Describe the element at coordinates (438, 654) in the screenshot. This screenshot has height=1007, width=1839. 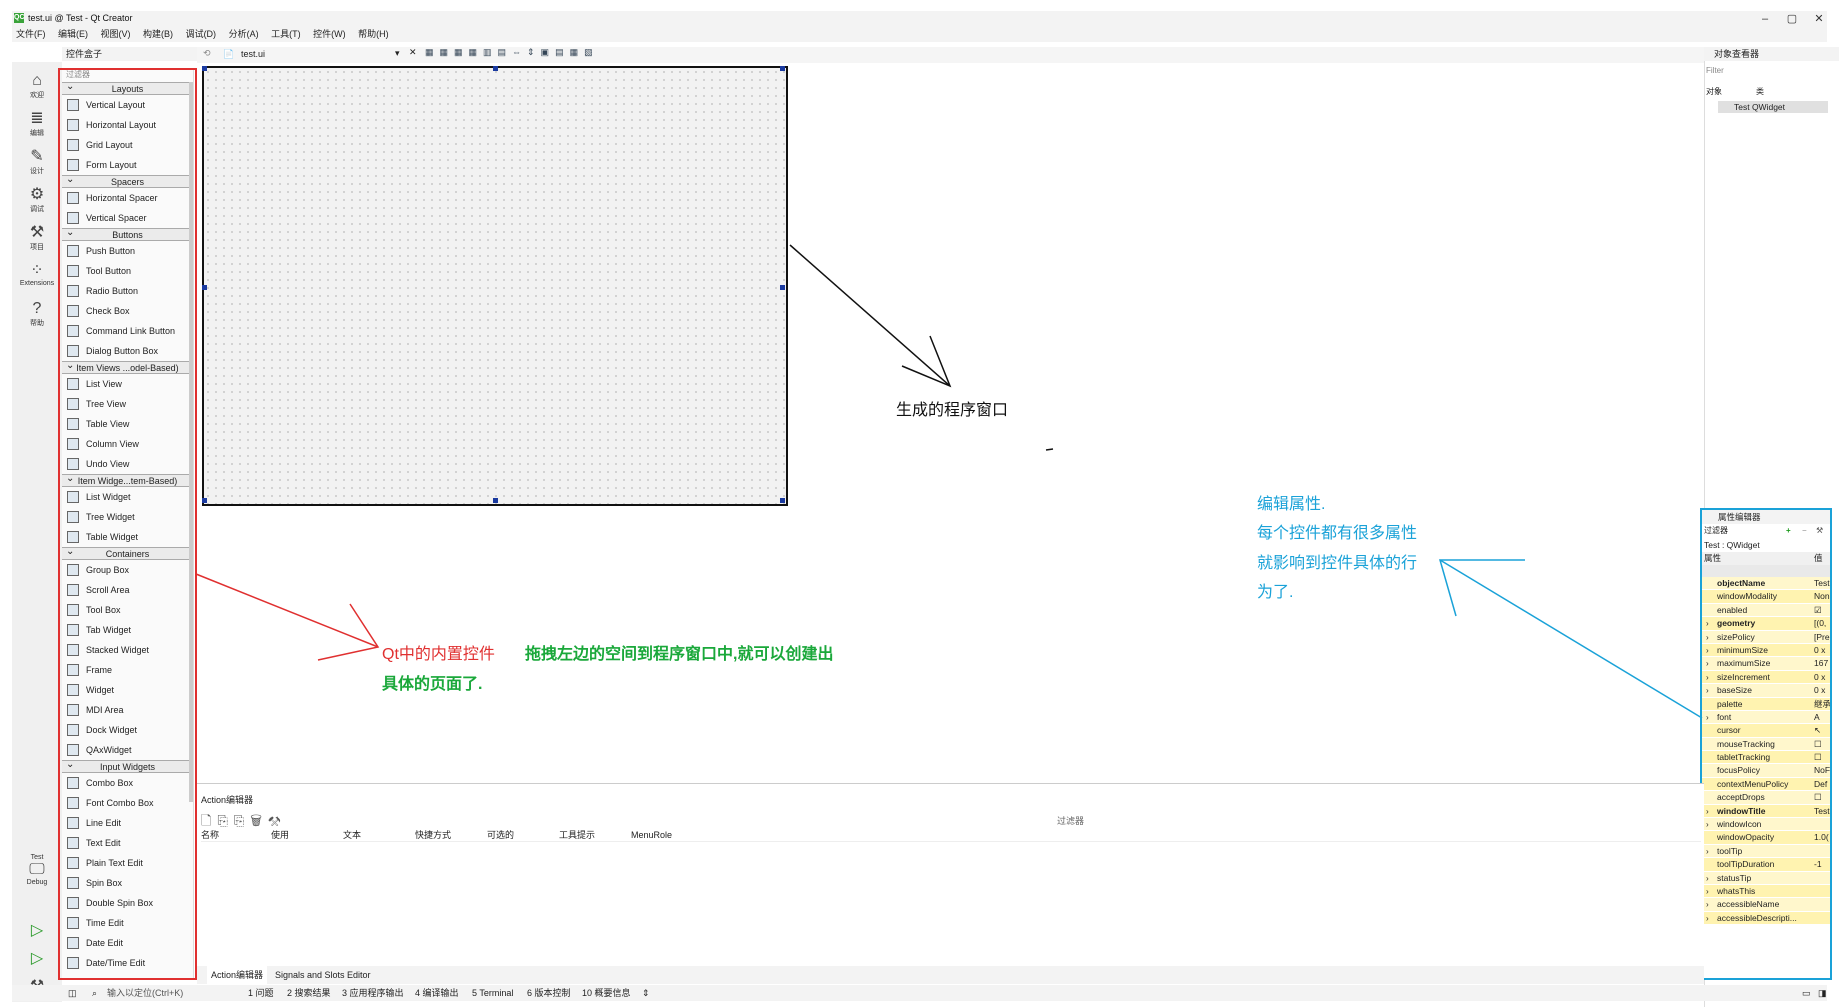
I see `annotation-builtin: Qt中的内置控件` at that location.